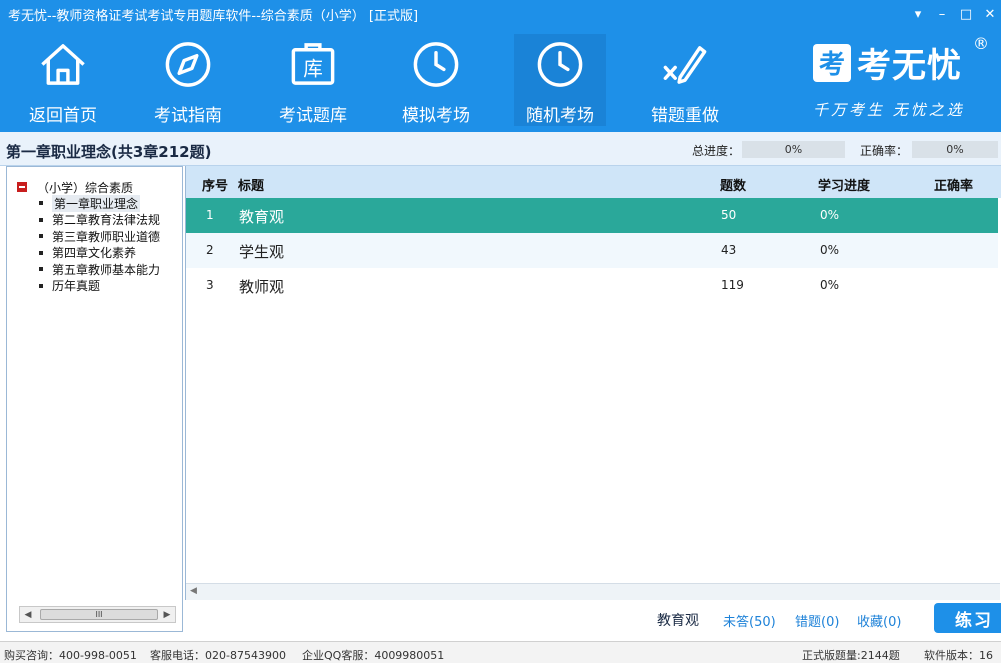  Describe the element at coordinates (167, 614) in the screenshot. I see `scroll-right-icon: ▶` at that location.